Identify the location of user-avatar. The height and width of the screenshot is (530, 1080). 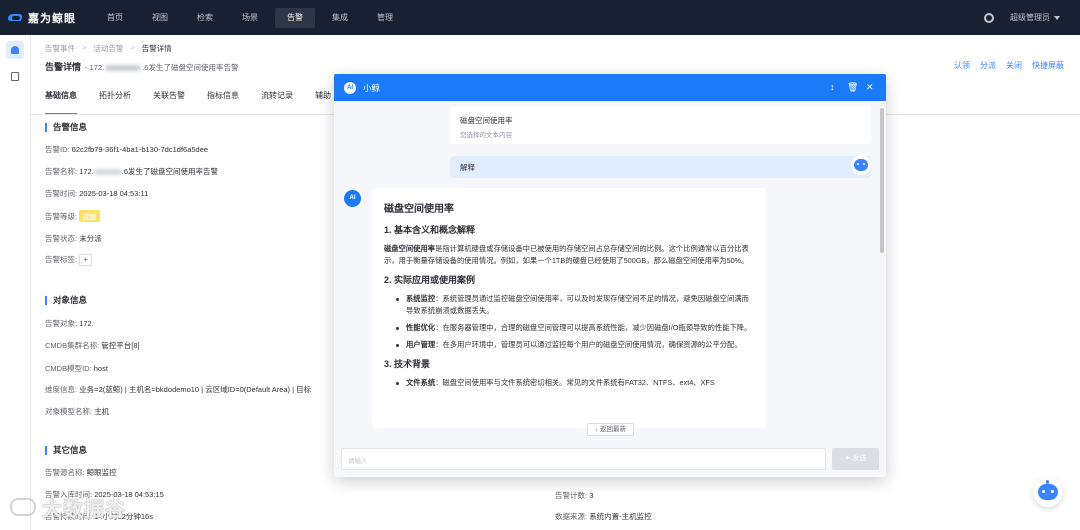
(861, 165).